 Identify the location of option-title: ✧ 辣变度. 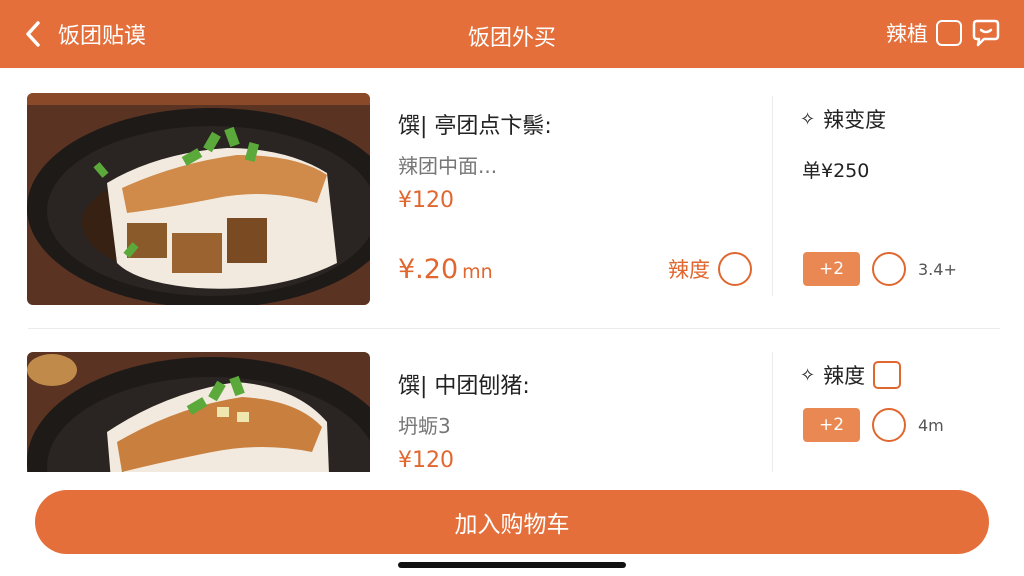
(843, 119).